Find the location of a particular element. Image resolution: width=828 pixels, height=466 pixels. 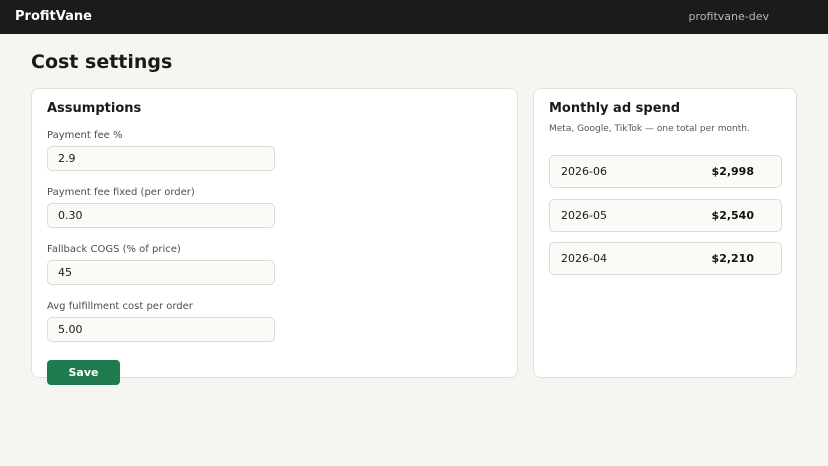

ad-spend-title: Monthly ad spend is located at coordinates (615, 108).